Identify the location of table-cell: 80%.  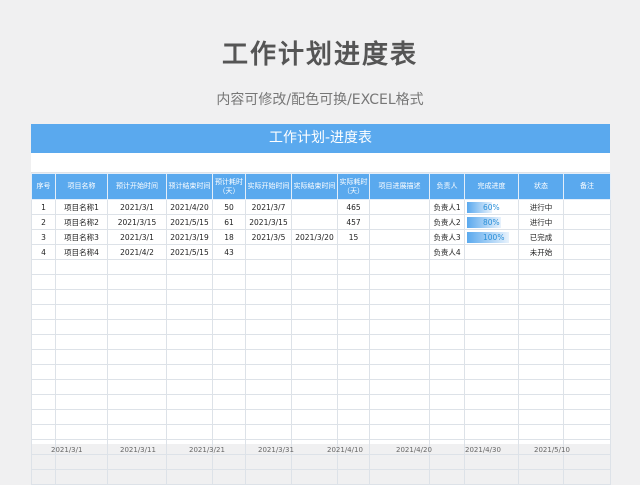
(491, 222).